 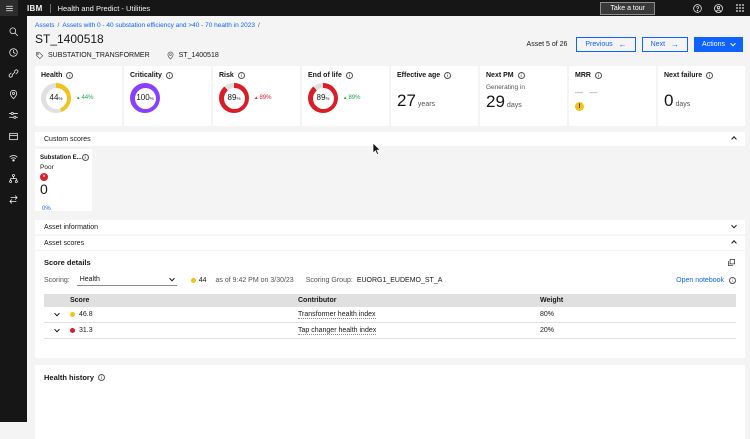 I want to click on sidebar-link-icon, so click(x=13, y=73).